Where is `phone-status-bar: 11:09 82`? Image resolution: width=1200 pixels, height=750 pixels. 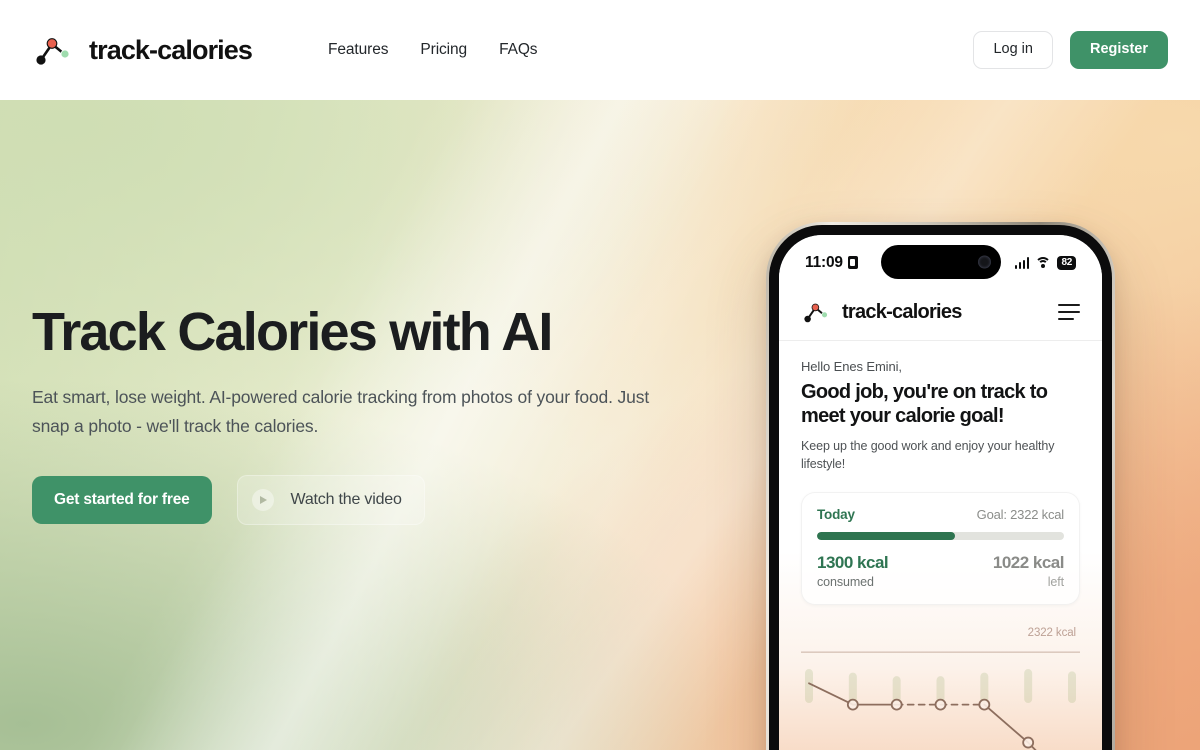
phone-status-bar: 11:09 82 is located at coordinates (940, 262).